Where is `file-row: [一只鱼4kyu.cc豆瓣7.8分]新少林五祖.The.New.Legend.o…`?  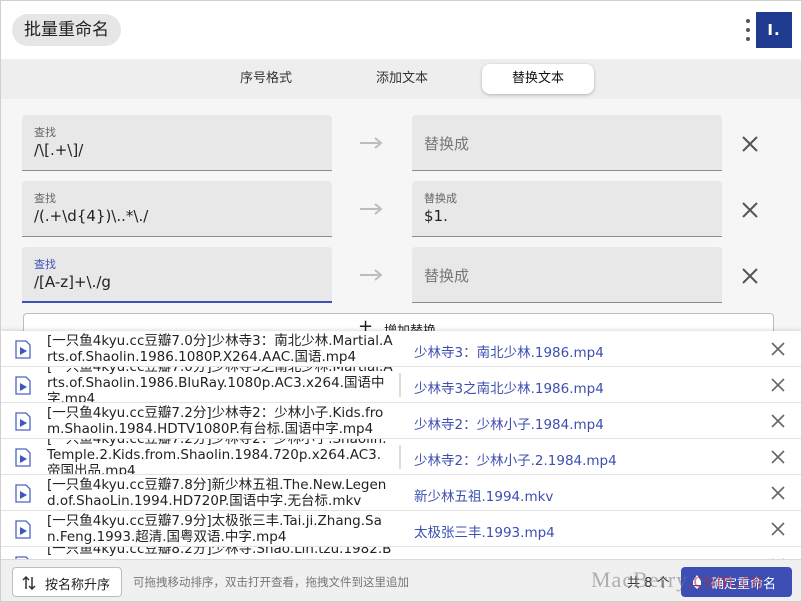
file-row: [一只鱼4kyu.cc豆瓣7.8分]新少林五祖.The.New.Legend.o… is located at coordinates (401, 493).